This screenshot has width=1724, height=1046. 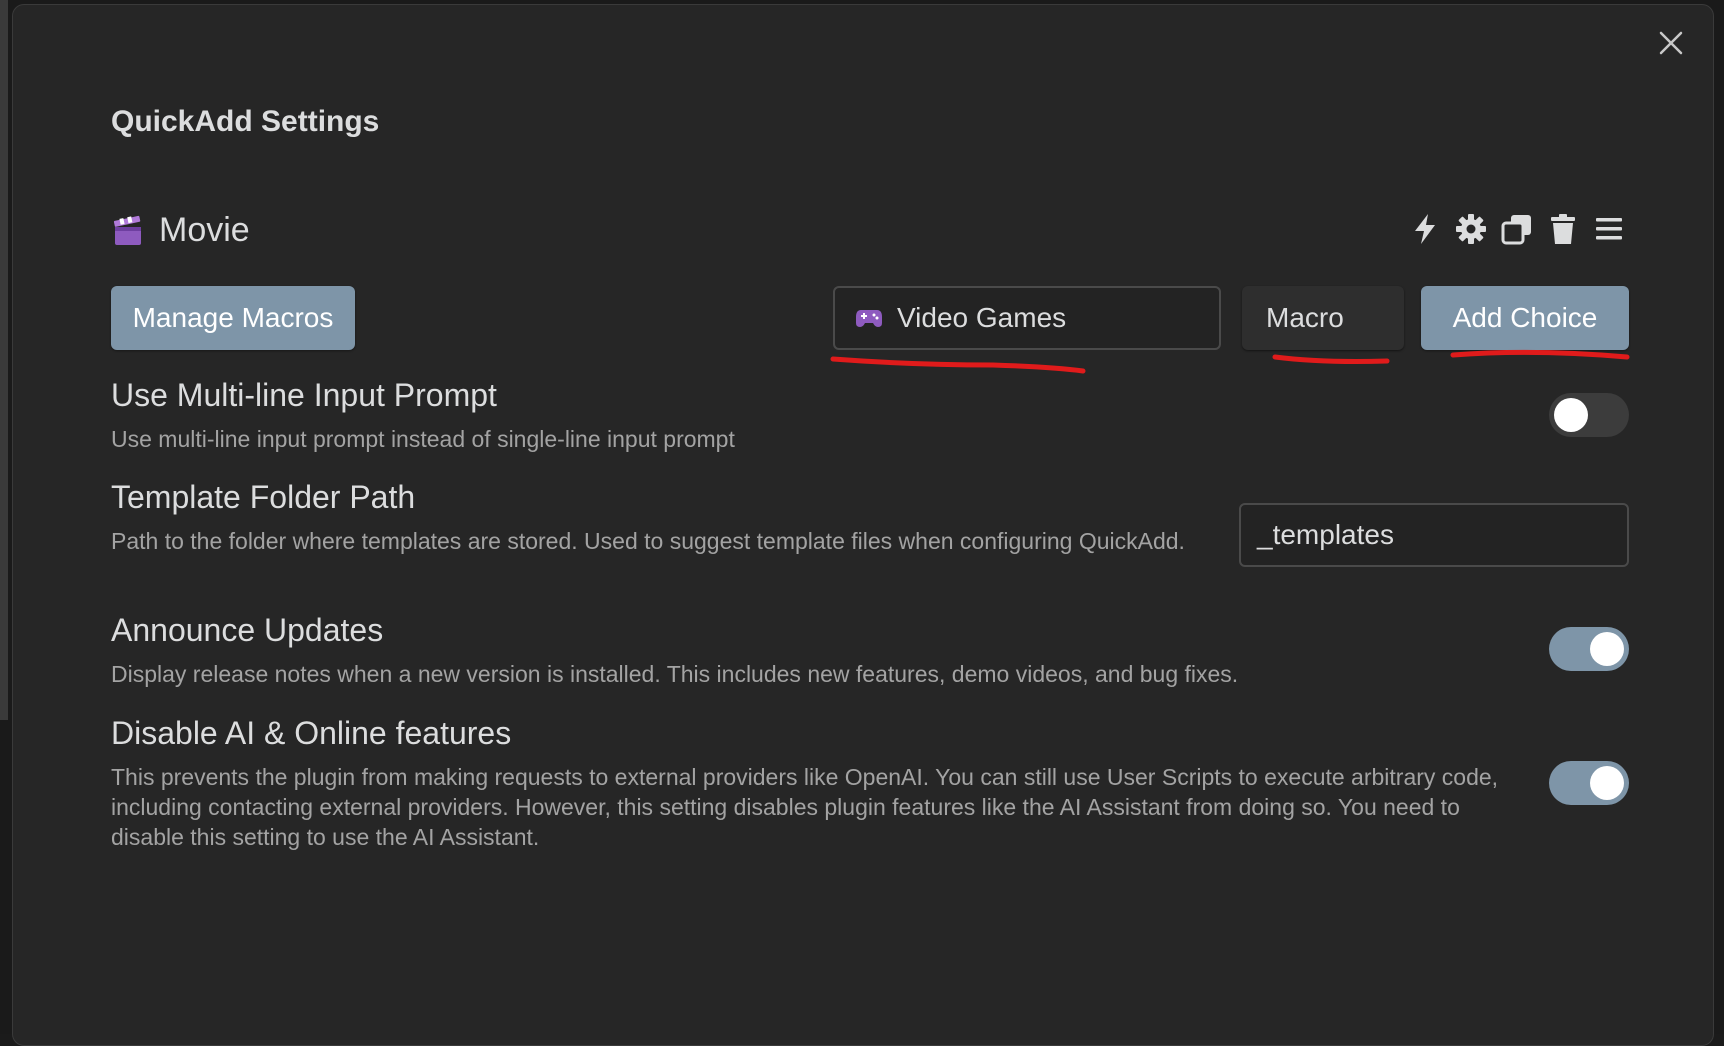 What do you see at coordinates (1525, 318) in the screenshot?
I see `add-choice-button: Add Choice` at bounding box center [1525, 318].